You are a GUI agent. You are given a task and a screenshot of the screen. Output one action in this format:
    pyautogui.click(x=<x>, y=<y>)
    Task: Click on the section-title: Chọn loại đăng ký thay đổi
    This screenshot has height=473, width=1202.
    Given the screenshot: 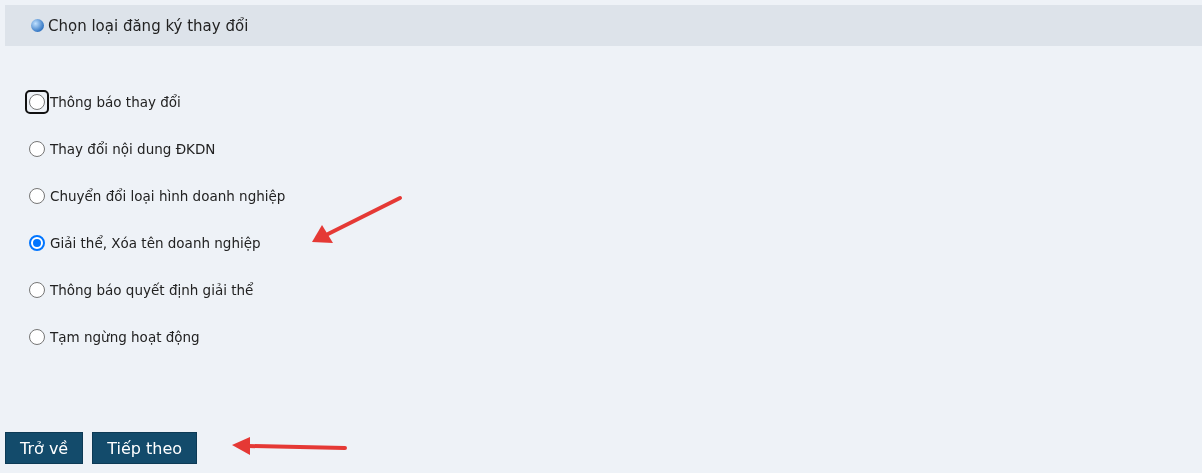 What is the action you would take?
    pyautogui.click(x=148, y=25)
    